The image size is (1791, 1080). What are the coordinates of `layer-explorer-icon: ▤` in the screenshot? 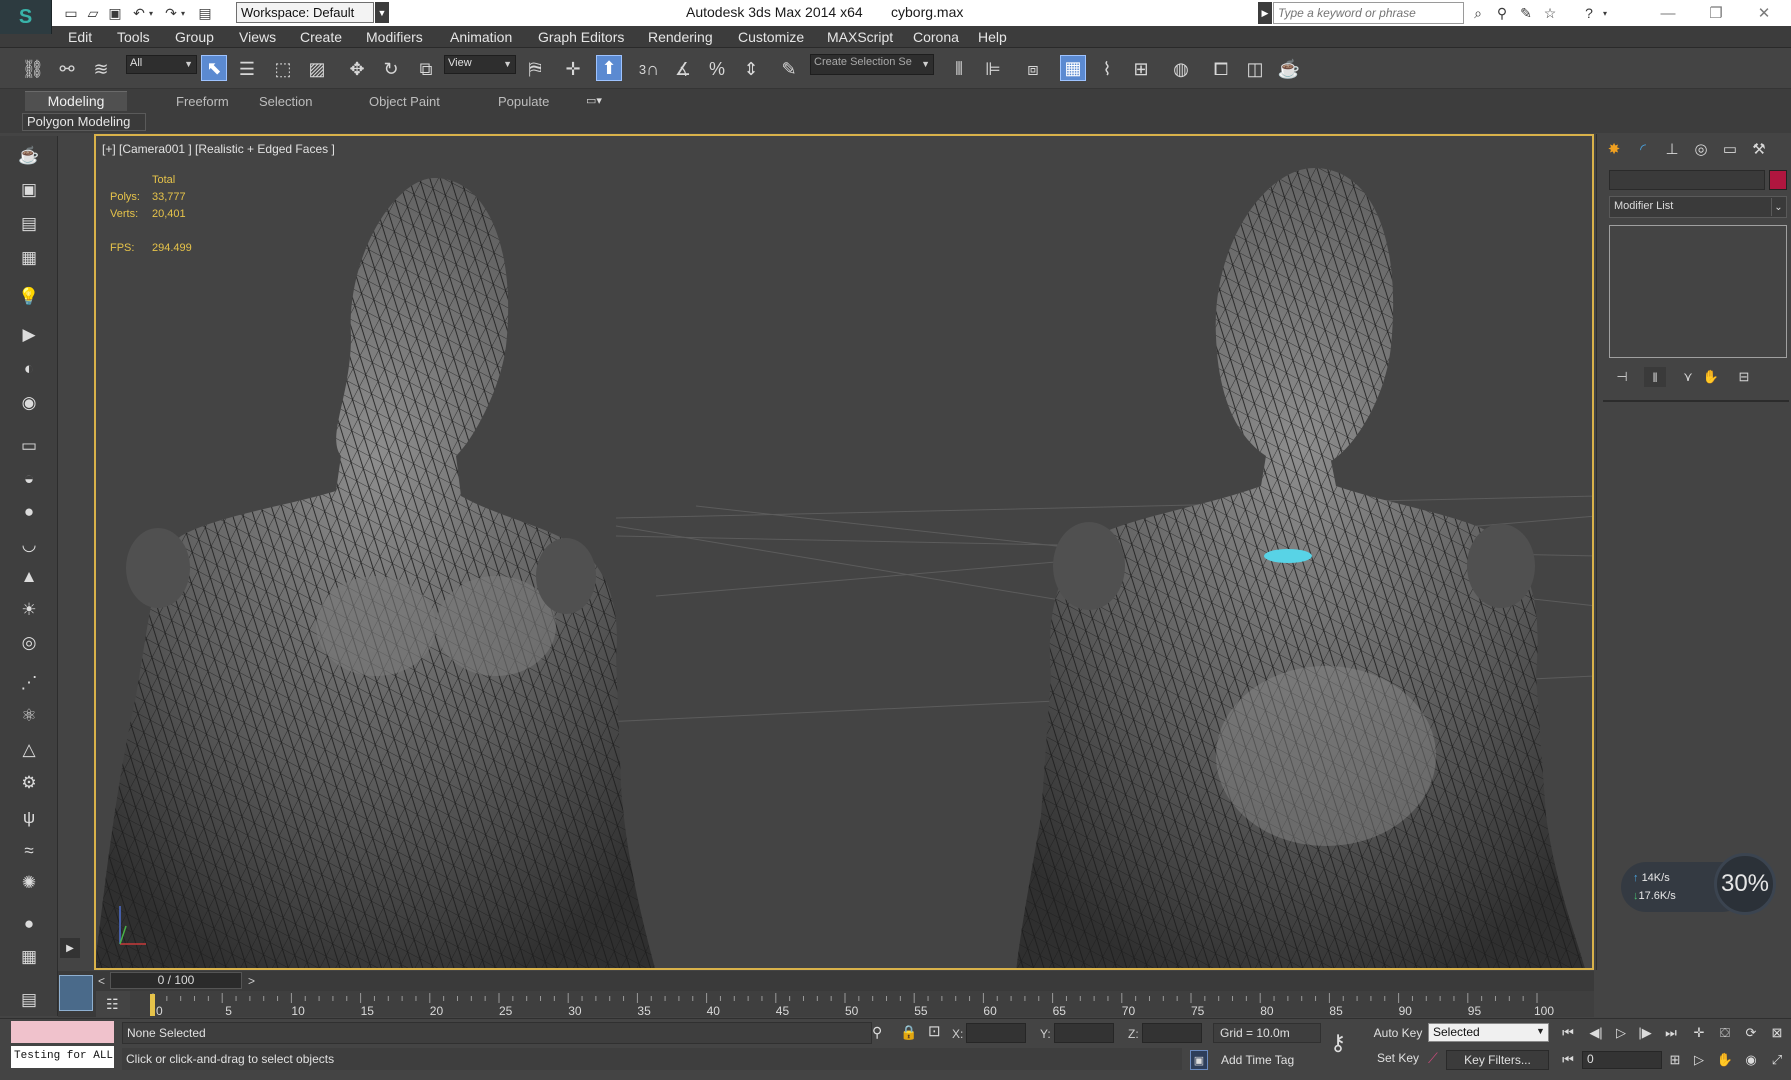 It's located at (29, 224).